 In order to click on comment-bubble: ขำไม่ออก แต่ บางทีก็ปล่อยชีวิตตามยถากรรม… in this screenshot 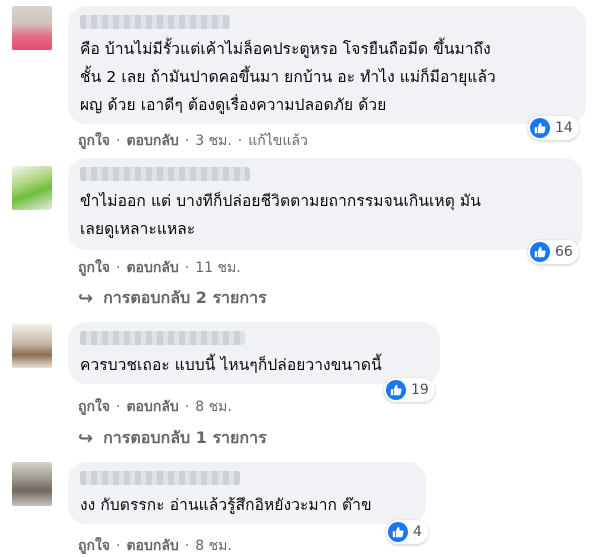, I will do `click(325, 204)`.